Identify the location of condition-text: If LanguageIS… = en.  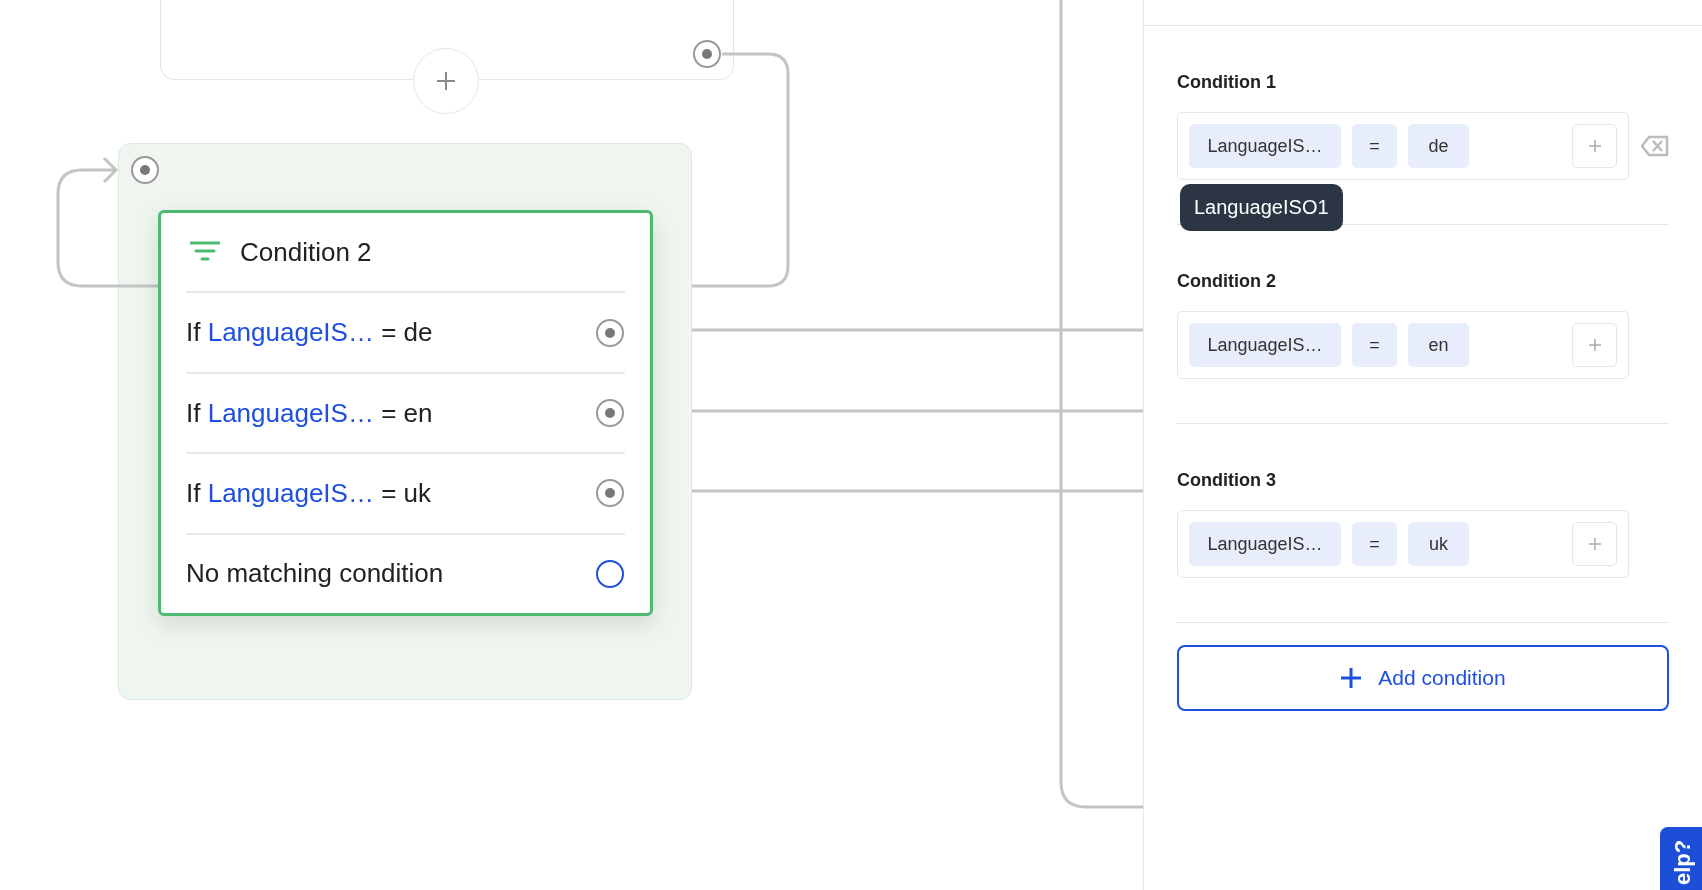
(309, 413).